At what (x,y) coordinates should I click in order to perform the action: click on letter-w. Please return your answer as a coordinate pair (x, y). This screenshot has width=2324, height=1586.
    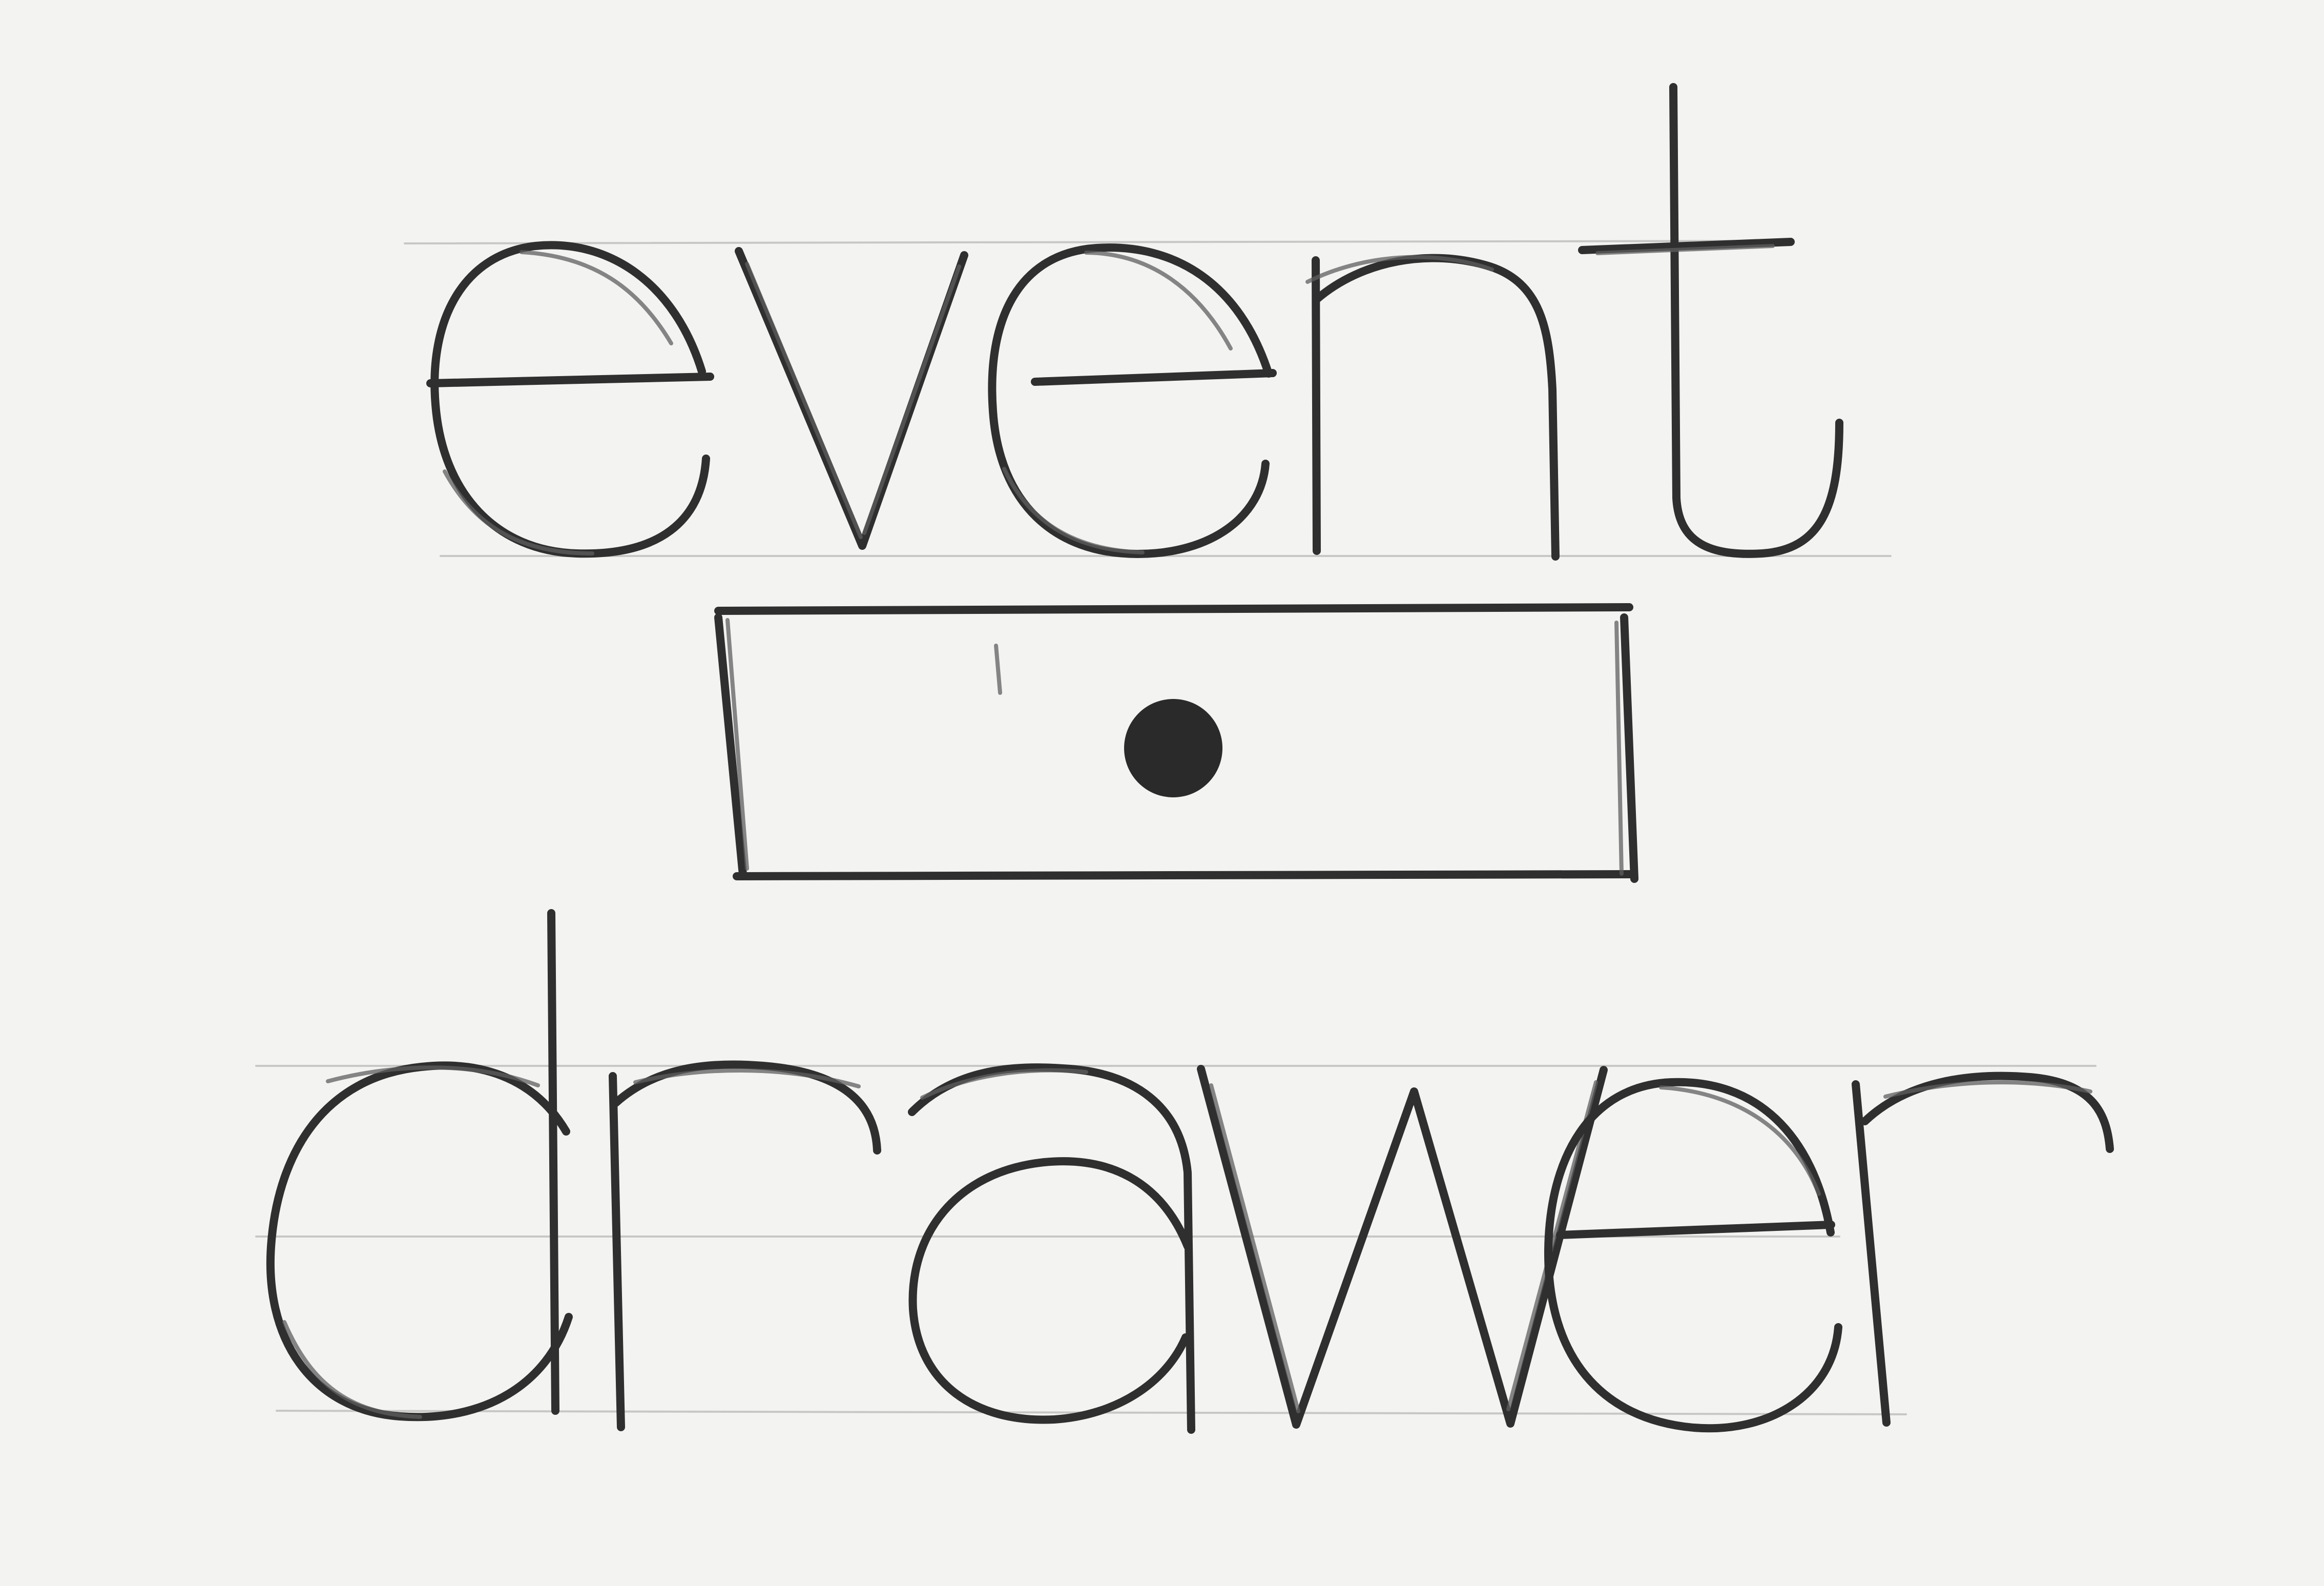
    Looking at the image, I should click on (1403, 1247).